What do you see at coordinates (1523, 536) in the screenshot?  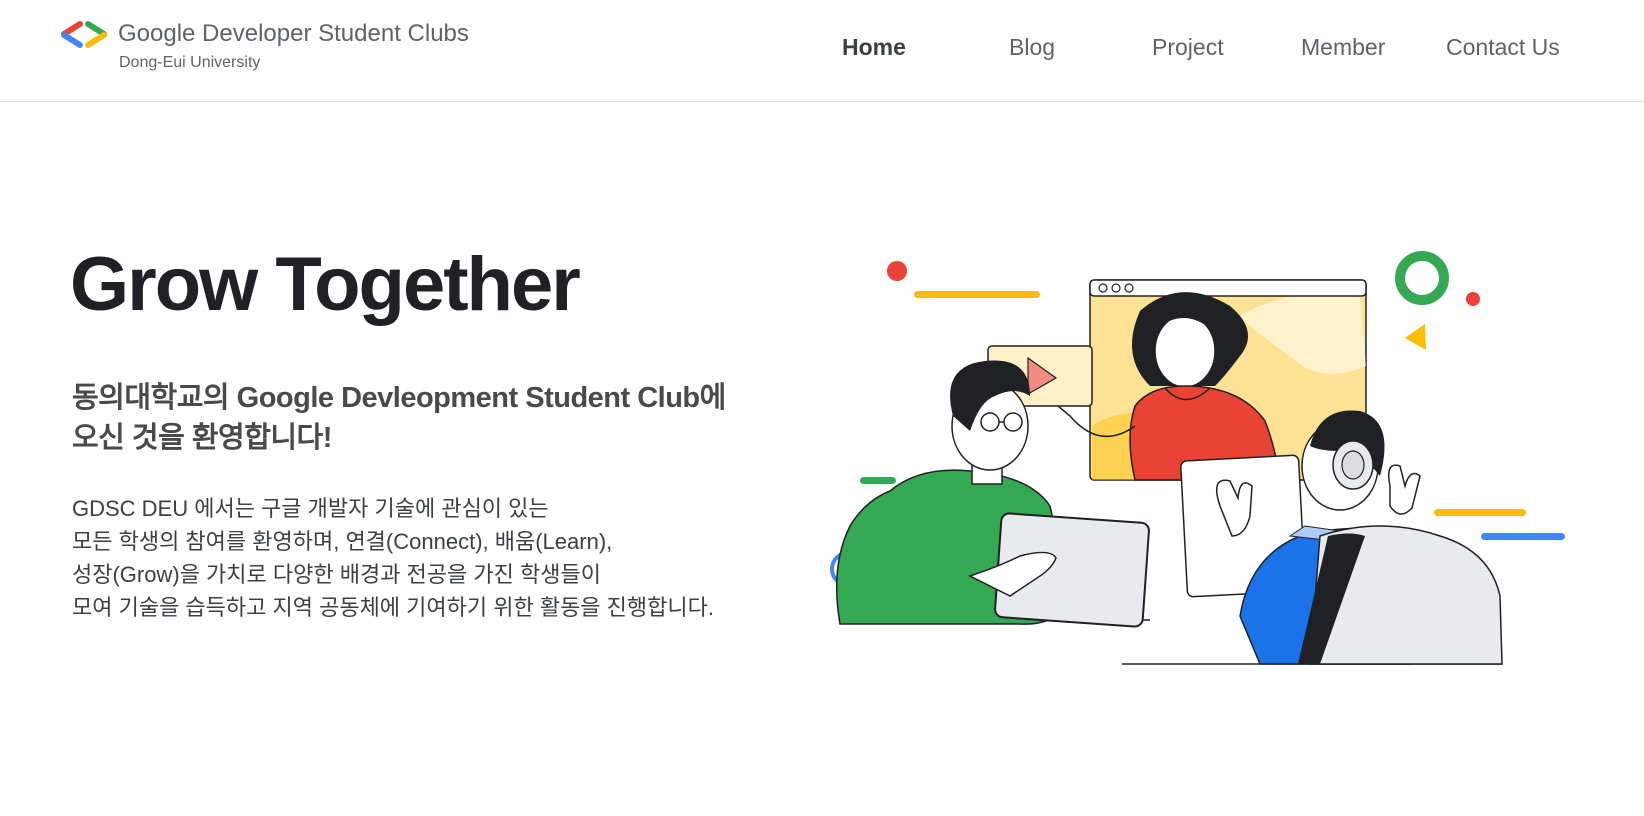 I see `blue-dash-decoration` at bounding box center [1523, 536].